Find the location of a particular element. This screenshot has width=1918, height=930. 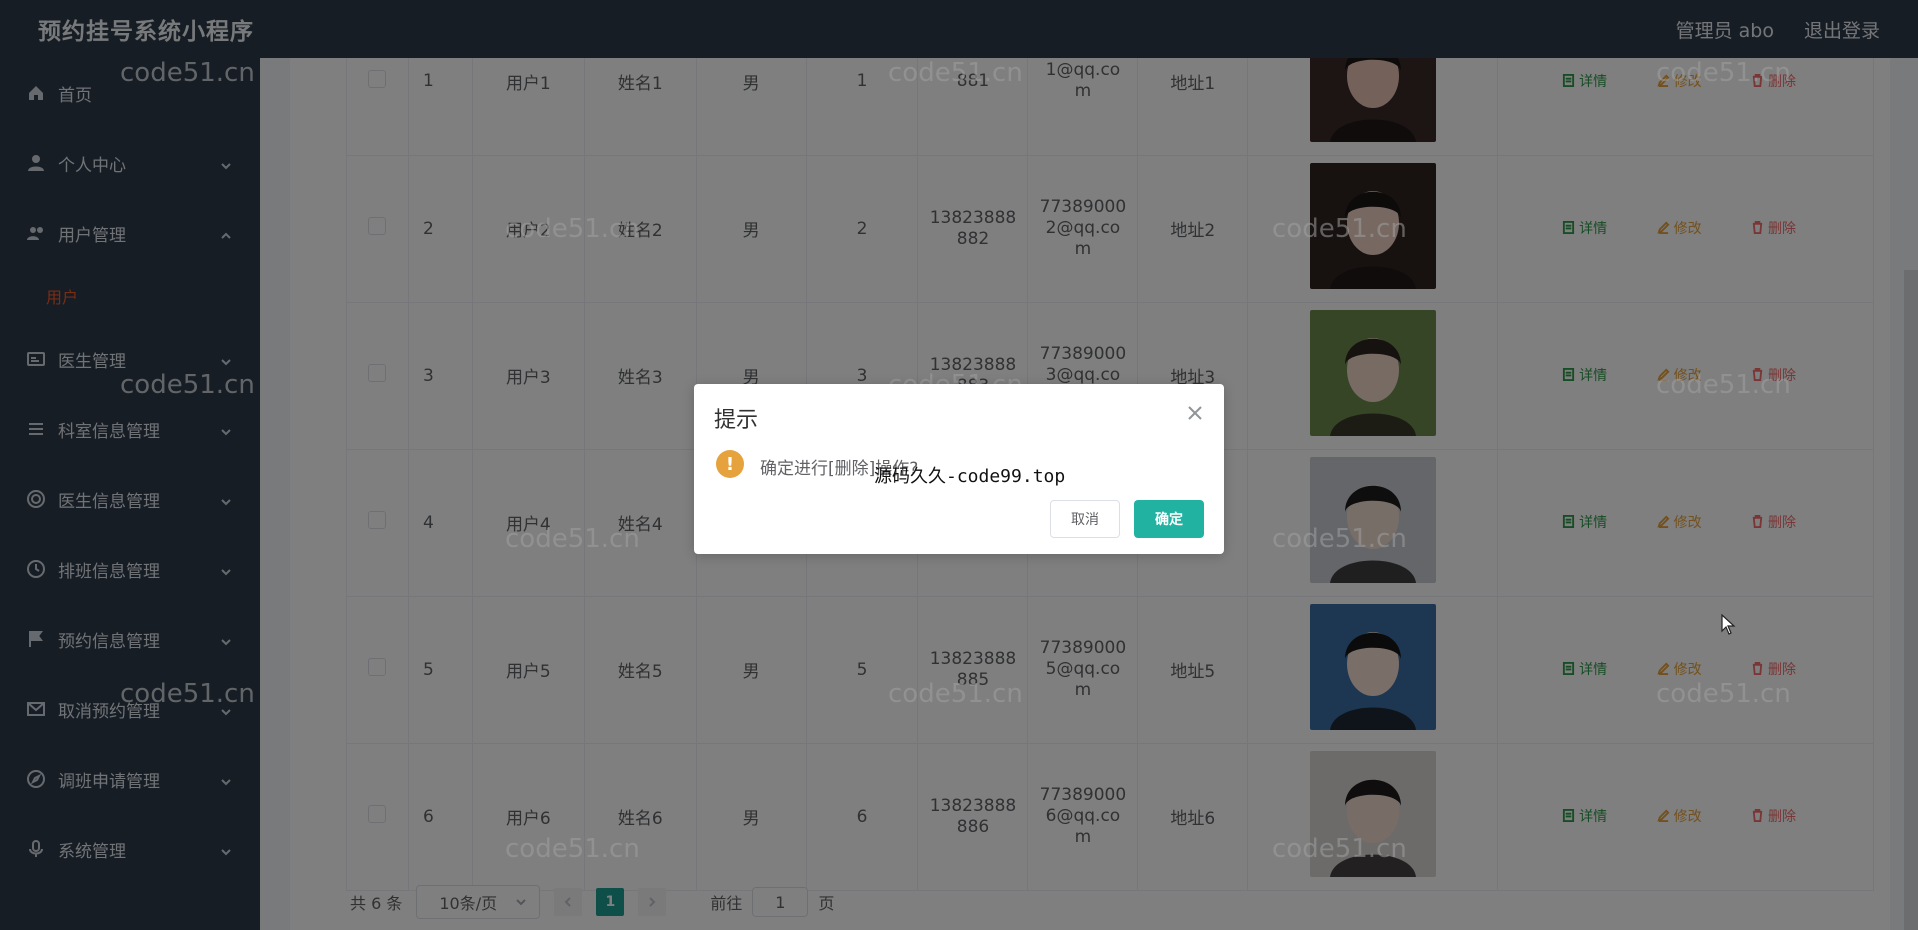

mouse-cursor-icon is located at coordinates (1729, 624).